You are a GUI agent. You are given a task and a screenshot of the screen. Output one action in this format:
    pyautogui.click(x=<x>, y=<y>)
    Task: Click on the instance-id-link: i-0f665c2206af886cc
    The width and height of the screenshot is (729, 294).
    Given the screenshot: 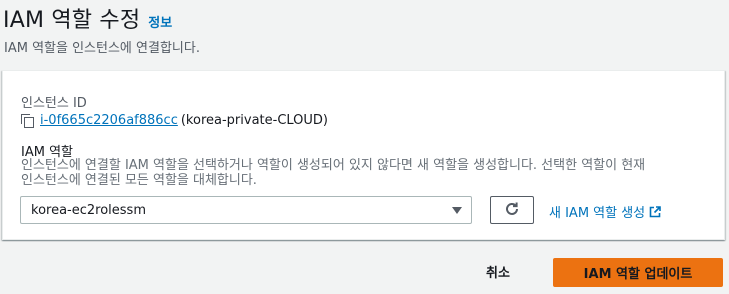 What is the action you would take?
    pyautogui.click(x=109, y=120)
    